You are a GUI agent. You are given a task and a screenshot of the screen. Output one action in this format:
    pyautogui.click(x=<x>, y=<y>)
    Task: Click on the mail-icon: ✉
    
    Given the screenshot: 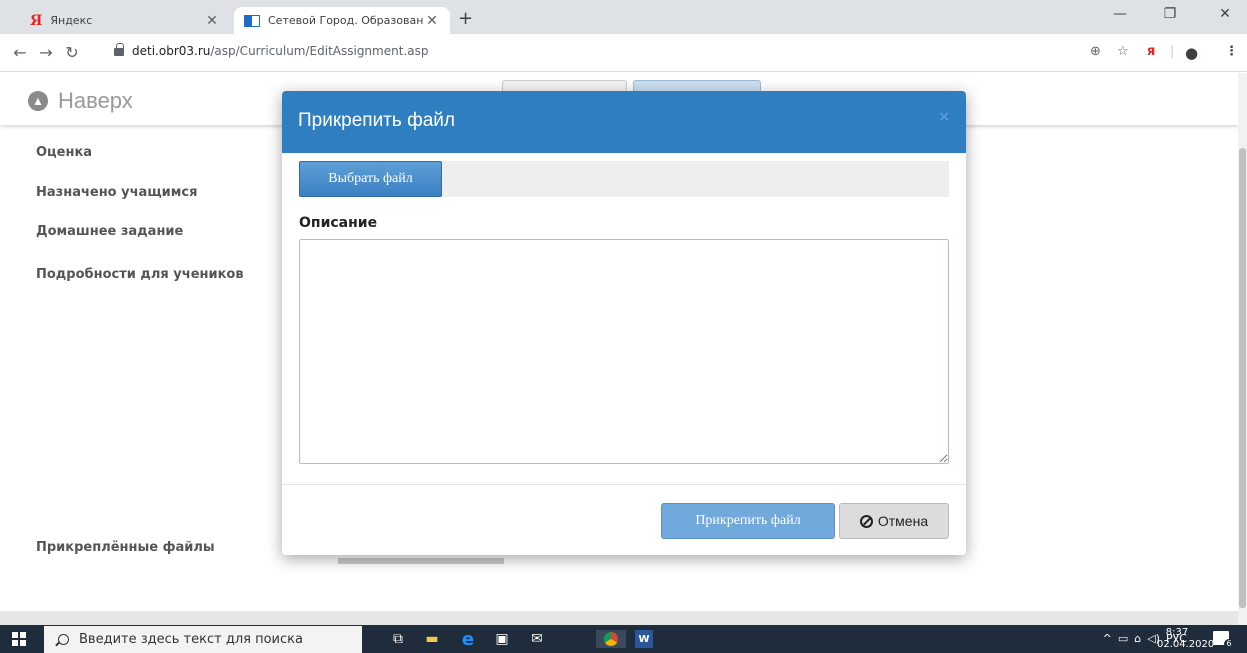 What is the action you would take?
    pyautogui.click(x=537, y=639)
    